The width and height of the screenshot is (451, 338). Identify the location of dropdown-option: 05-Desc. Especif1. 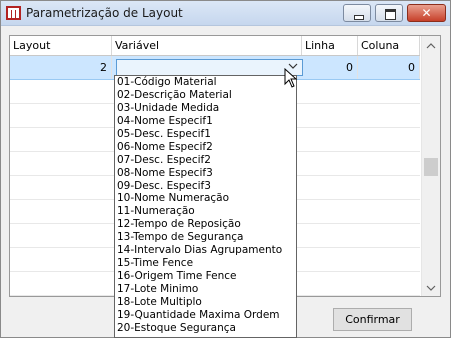
(205, 134).